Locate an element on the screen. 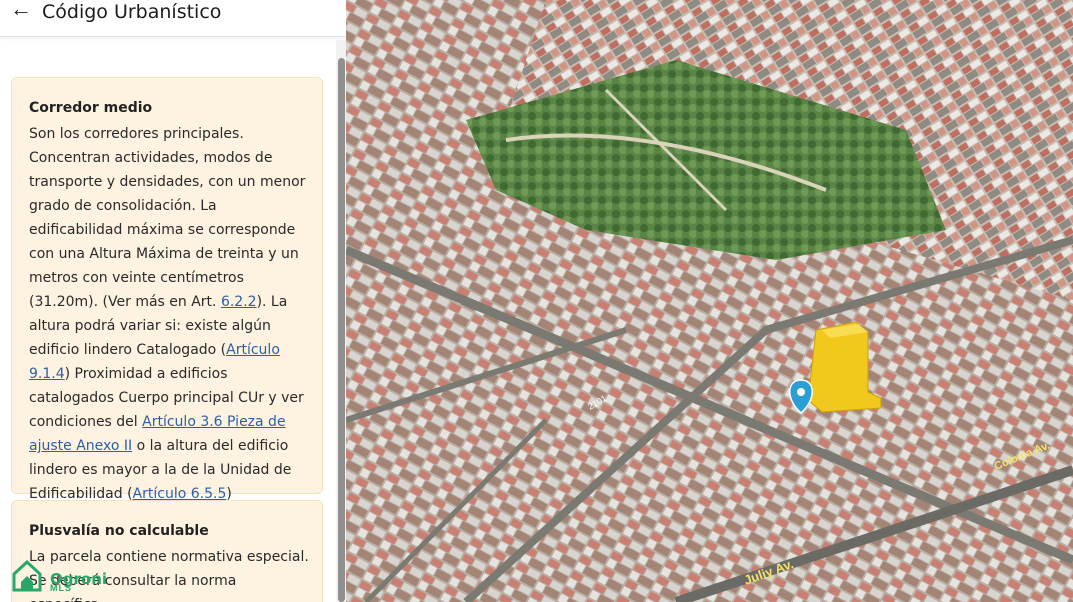  page-title: Código Urbanístico is located at coordinates (132, 12).